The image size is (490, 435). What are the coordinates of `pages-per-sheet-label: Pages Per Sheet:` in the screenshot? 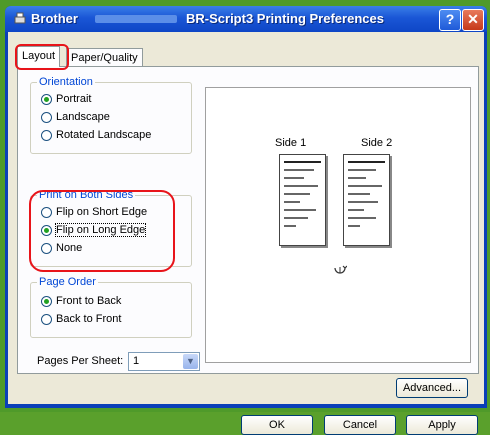 It's located at (80, 361).